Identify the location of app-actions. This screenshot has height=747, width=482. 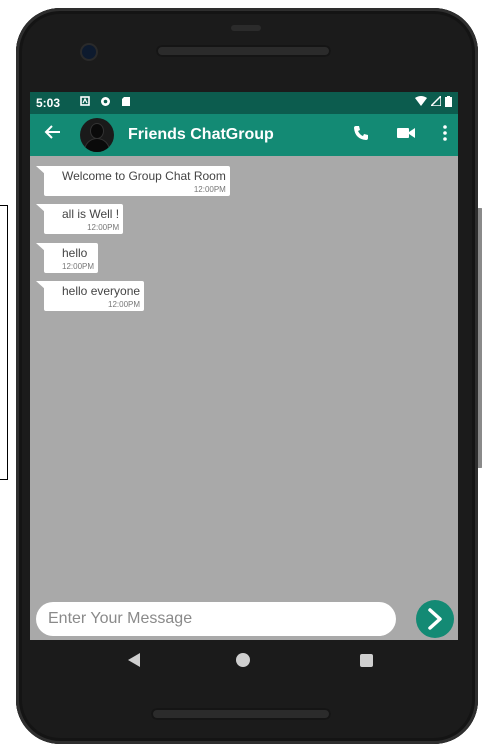
(400, 133).